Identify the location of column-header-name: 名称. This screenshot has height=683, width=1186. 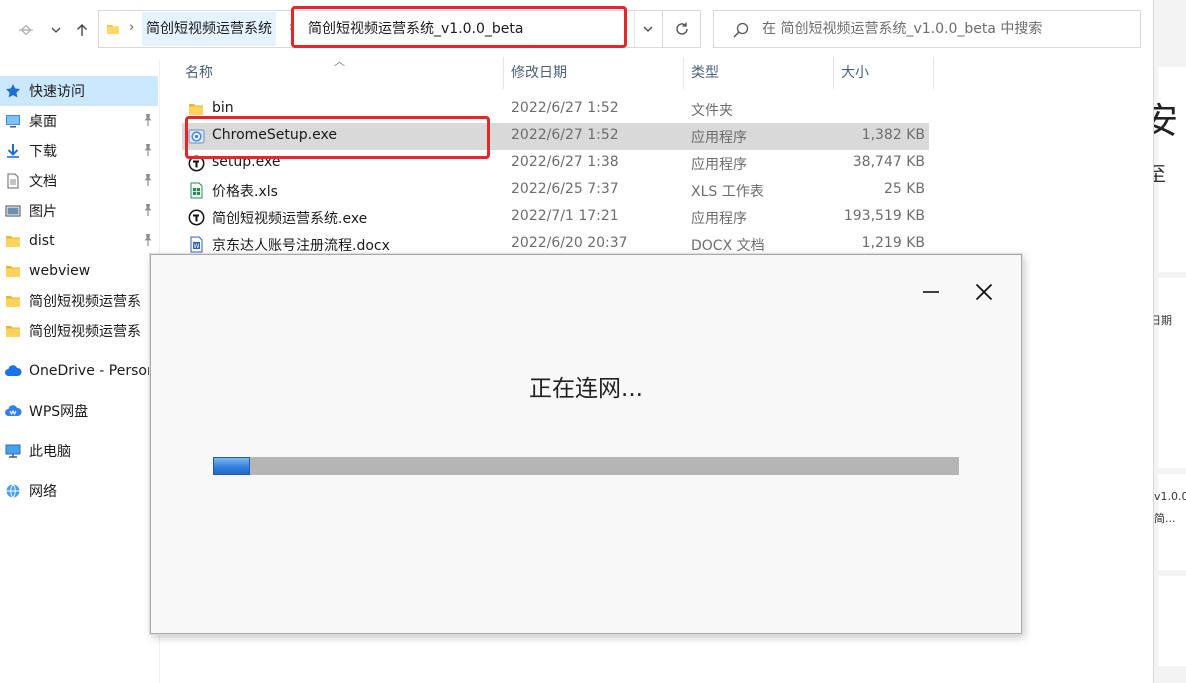
(199, 73).